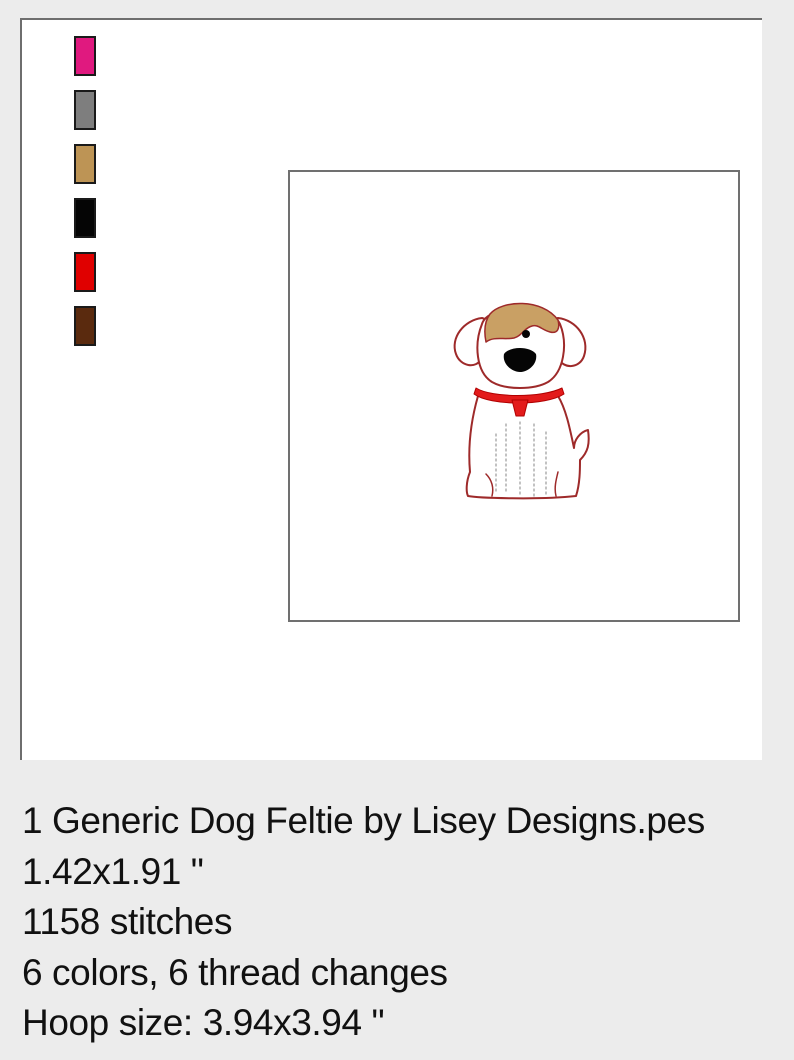  Describe the element at coordinates (113, 871) in the screenshot. I see `design-dimensions: 1.42x1.91 "` at that location.